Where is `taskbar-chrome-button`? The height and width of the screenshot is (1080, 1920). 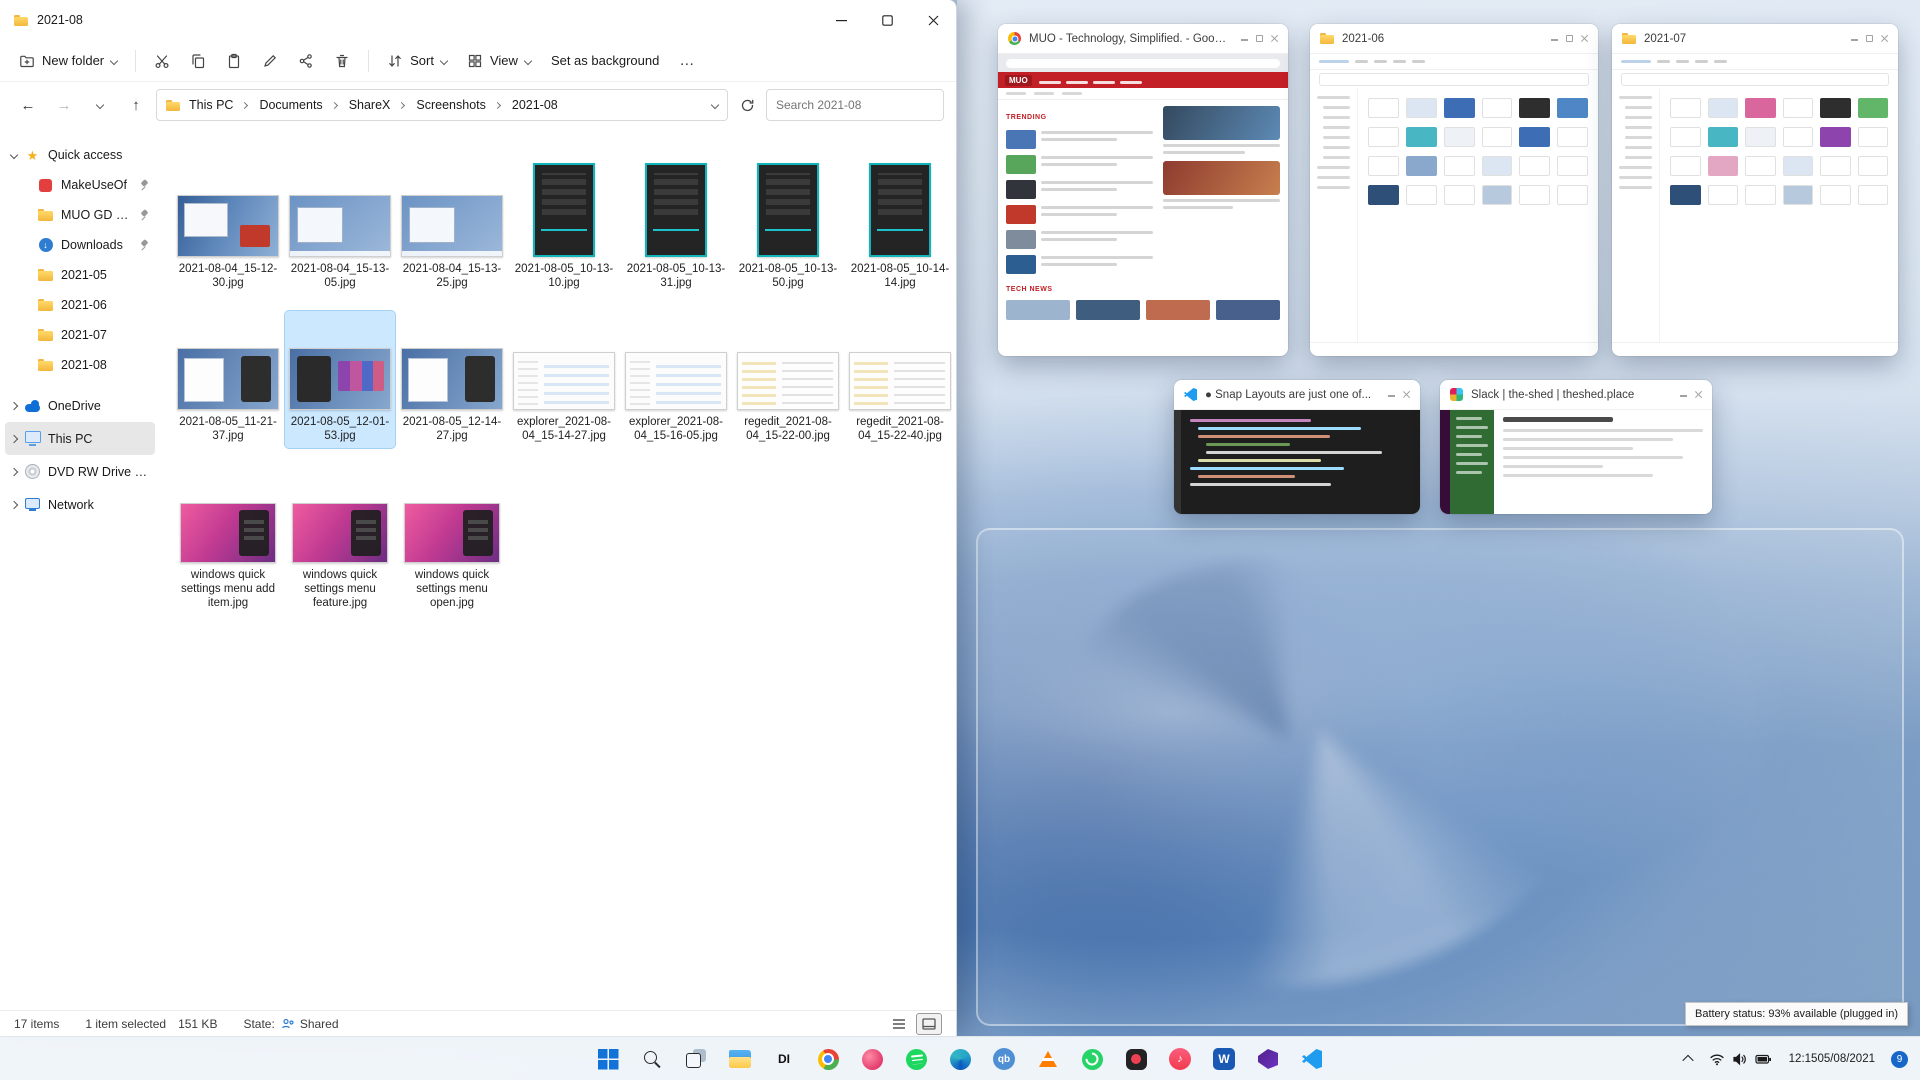 taskbar-chrome-button is located at coordinates (828, 1059).